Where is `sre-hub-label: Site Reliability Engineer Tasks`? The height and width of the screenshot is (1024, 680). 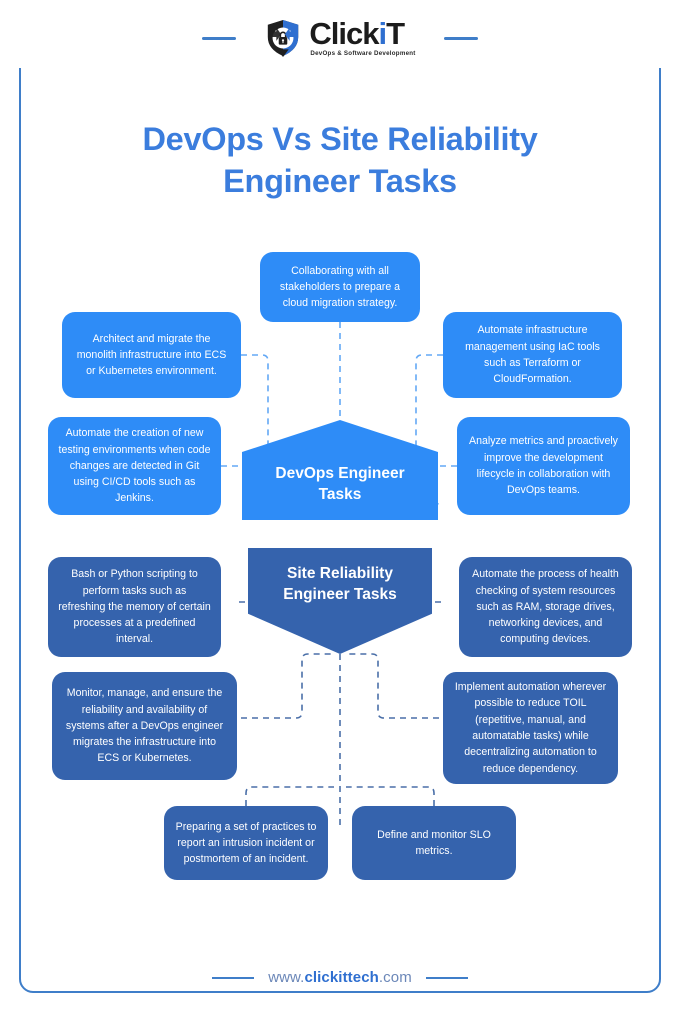
sre-hub-label: Site Reliability Engineer Tasks is located at coordinates (339, 585).